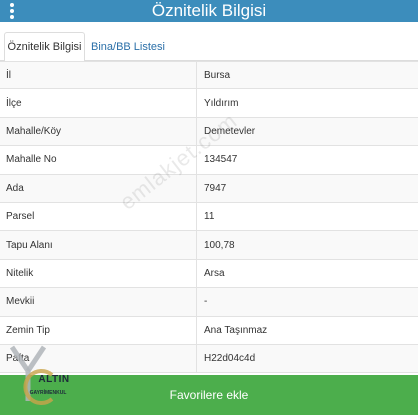 The width and height of the screenshot is (418, 415). I want to click on table-row: Zemin Tip Ana Taşınmaz, so click(209, 330).